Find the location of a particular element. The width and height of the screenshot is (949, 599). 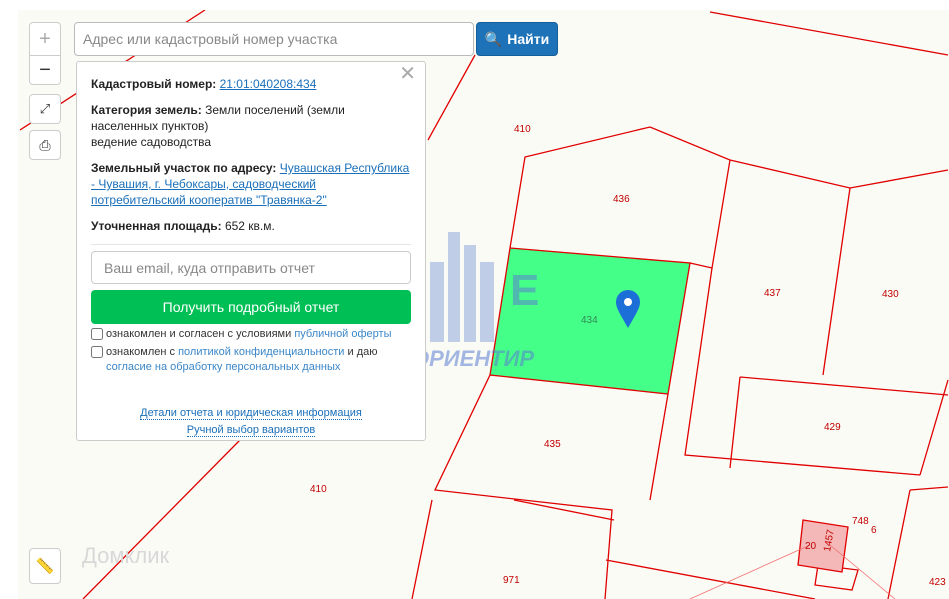

get-report-button: Получить подробный отчет is located at coordinates (251, 307).